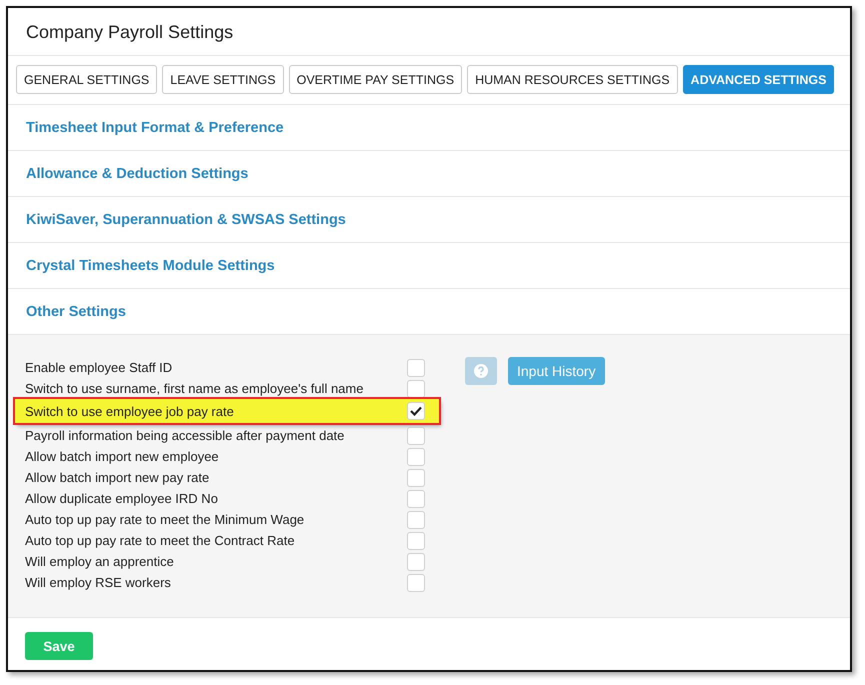 This screenshot has width=865, height=685. I want to click on question-icon, so click(481, 371).